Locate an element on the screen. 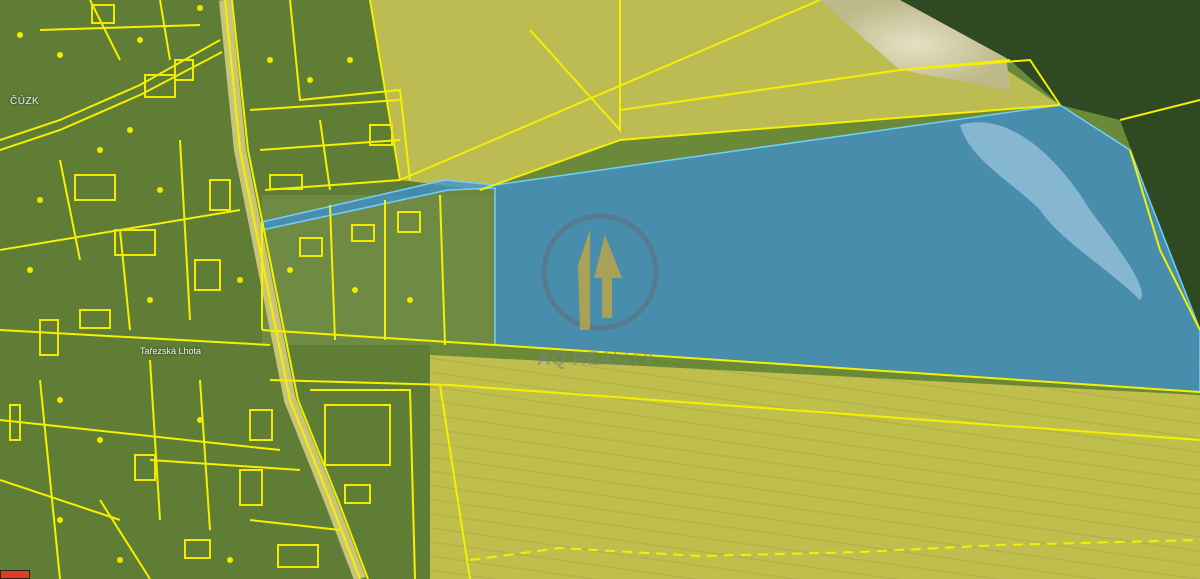  watermark-brand: AQ is located at coordinates (552, 359).